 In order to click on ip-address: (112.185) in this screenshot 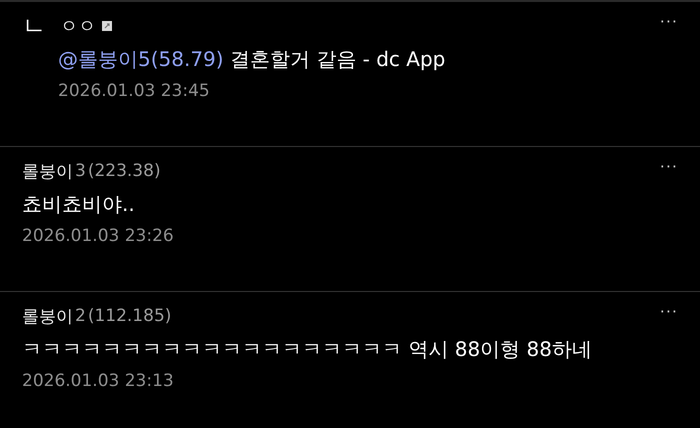, I will do `click(130, 316)`.